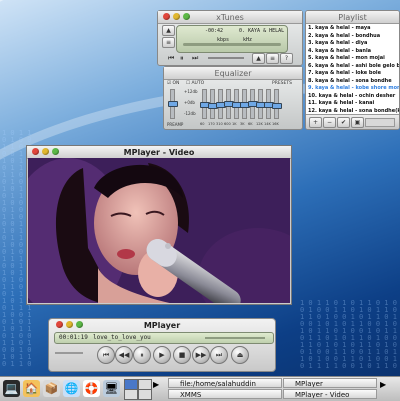  I want to click on close-dot-icon, so click(166, 16).